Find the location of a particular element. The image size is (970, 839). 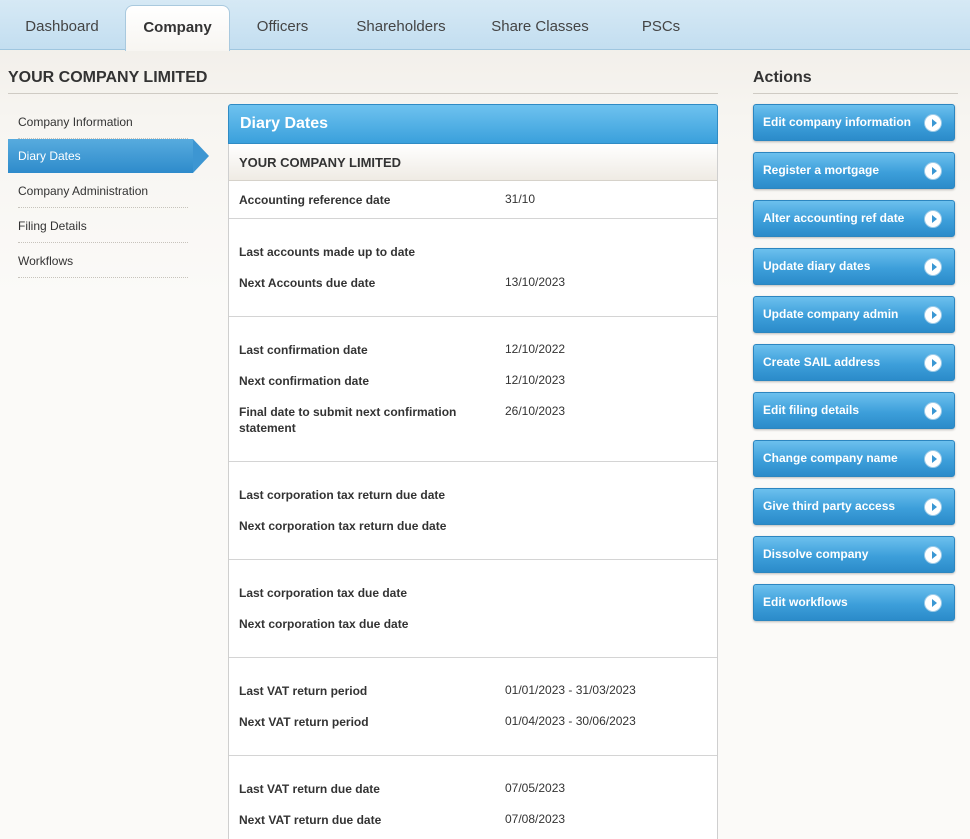

tab-shareholders: Shareholders is located at coordinates (401, 25).